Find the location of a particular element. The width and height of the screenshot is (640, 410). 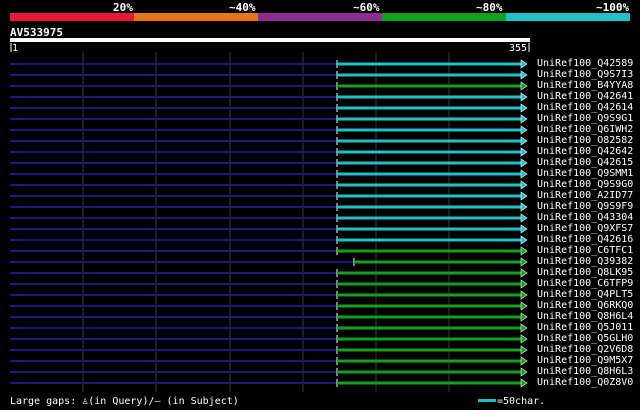

legend-label-60: ~60% is located at coordinates (366, 7).